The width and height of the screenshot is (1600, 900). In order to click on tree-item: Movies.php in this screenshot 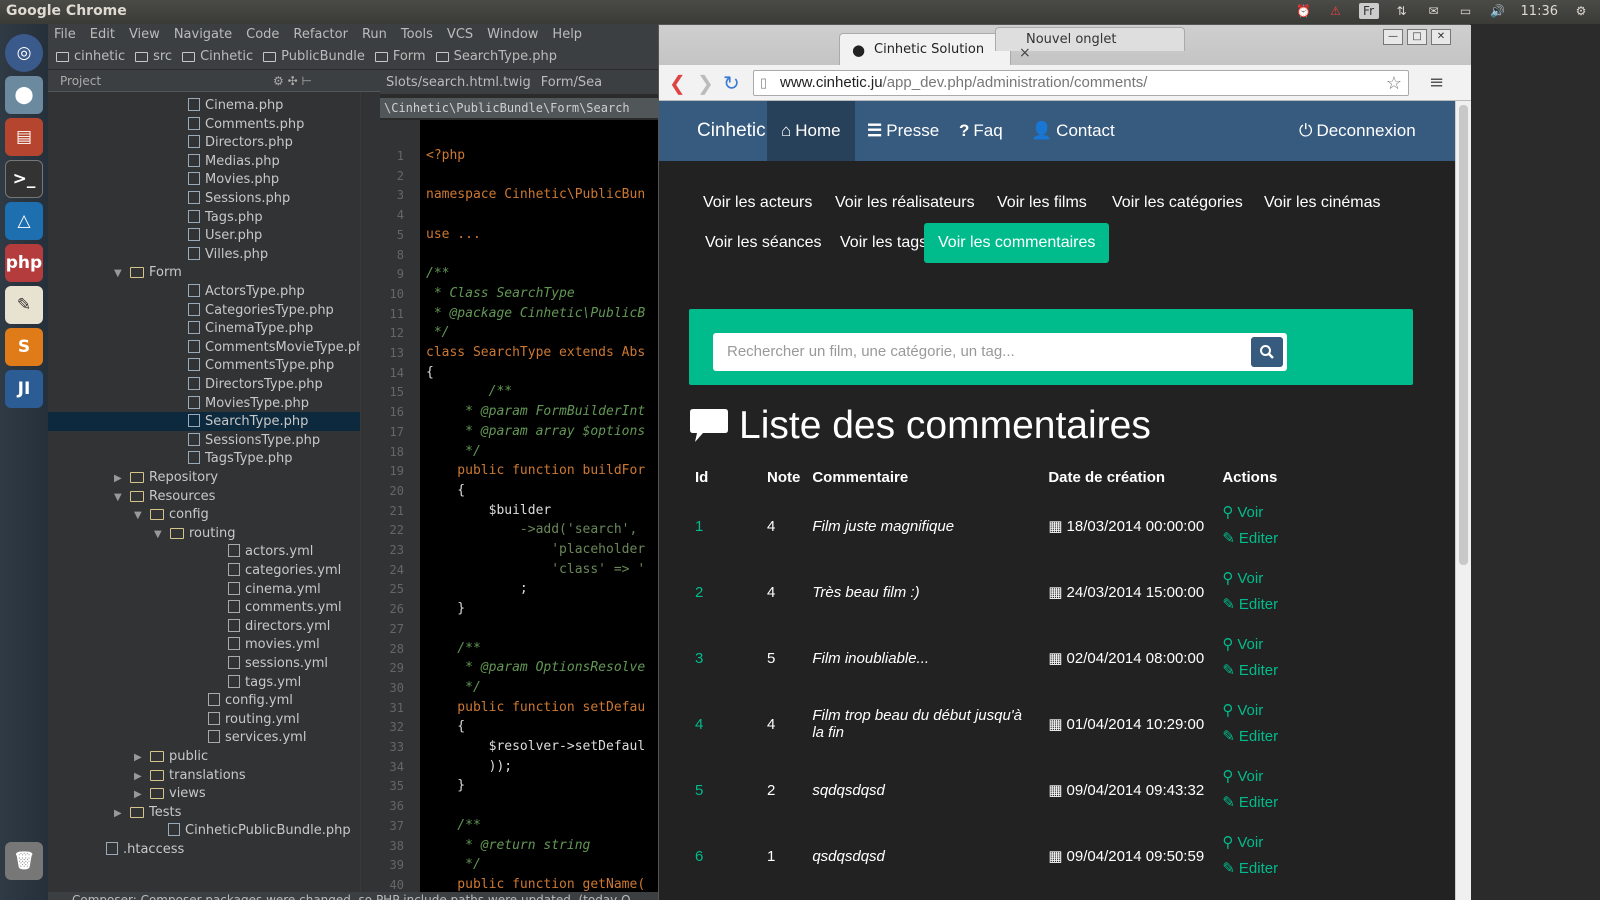, I will do `click(233, 179)`.